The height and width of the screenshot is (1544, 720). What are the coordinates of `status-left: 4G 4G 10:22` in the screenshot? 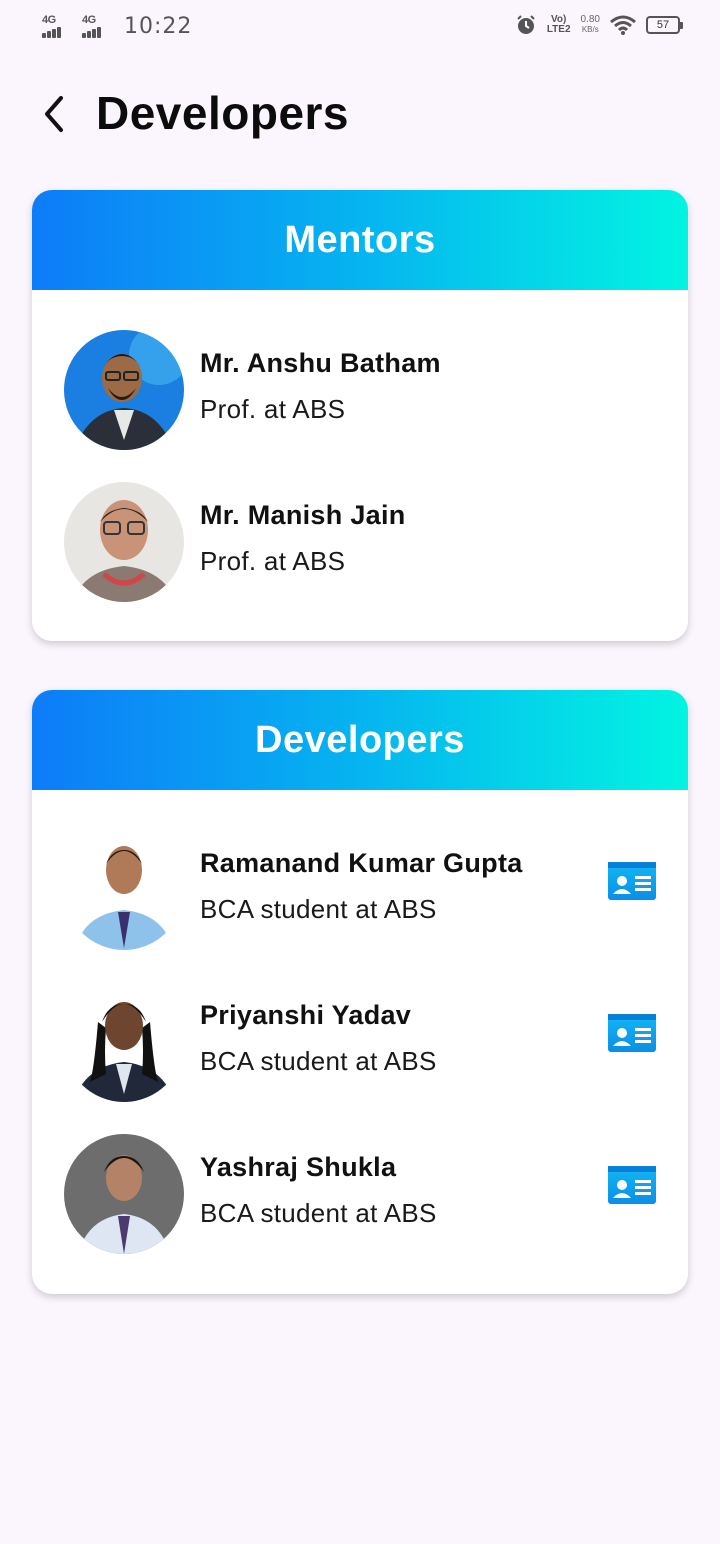 It's located at (117, 26).